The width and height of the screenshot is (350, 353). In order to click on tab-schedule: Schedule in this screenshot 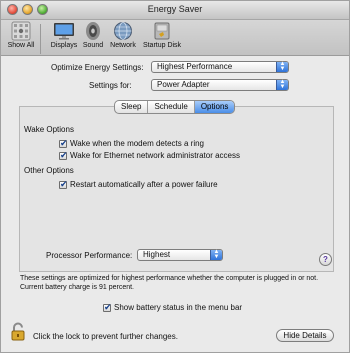, I will do `click(171, 107)`.